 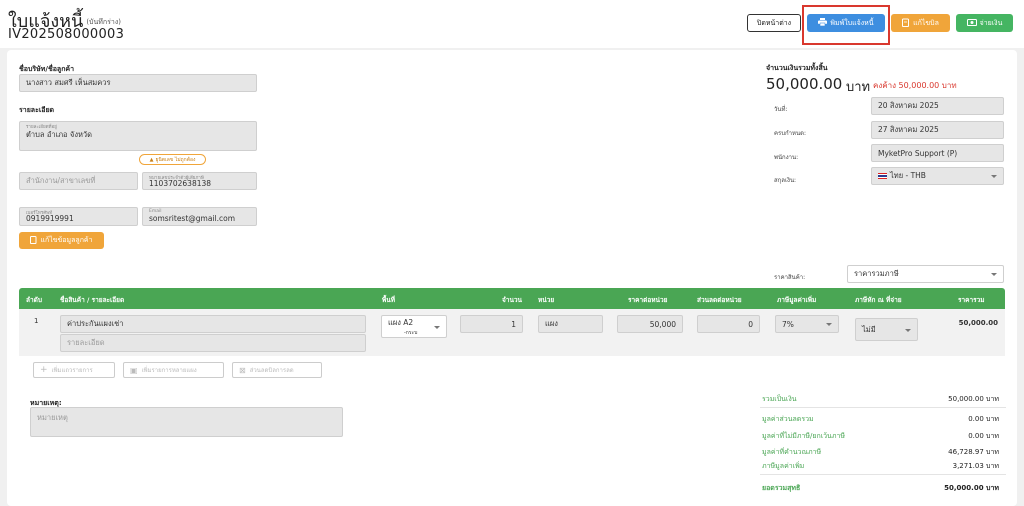 What do you see at coordinates (783, 466) in the screenshot?
I see `vat-amount-label: ภาษีมูลค่าเพิ่ม` at bounding box center [783, 466].